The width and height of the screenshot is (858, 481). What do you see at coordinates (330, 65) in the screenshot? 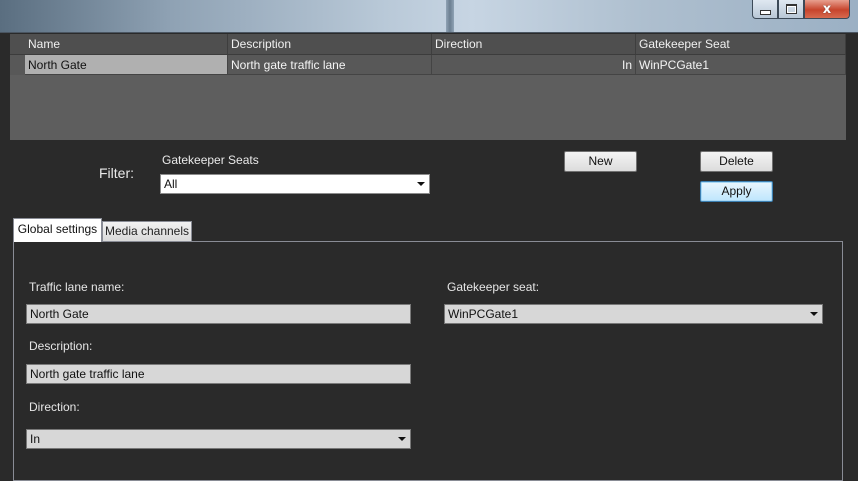
I see `cell-description: North gate traffic lane` at bounding box center [330, 65].